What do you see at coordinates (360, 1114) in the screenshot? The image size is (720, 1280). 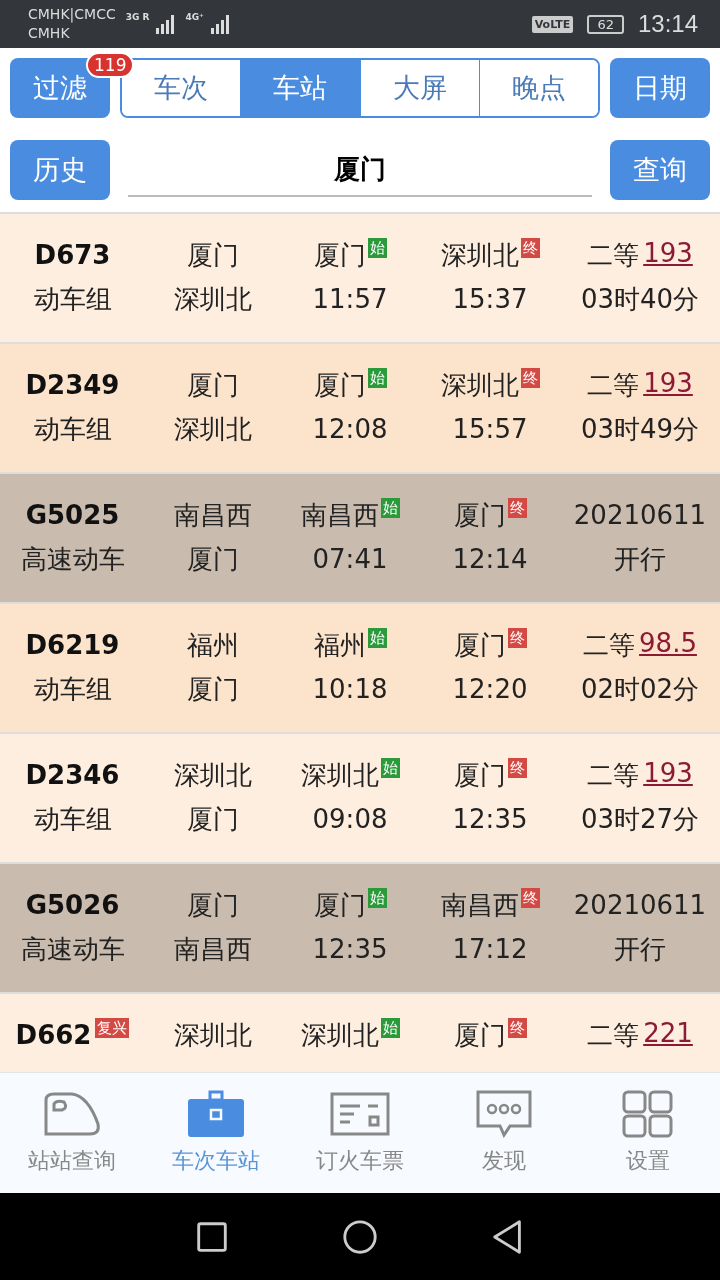 I see `ticket-icon` at bounding box center [360, 1114].